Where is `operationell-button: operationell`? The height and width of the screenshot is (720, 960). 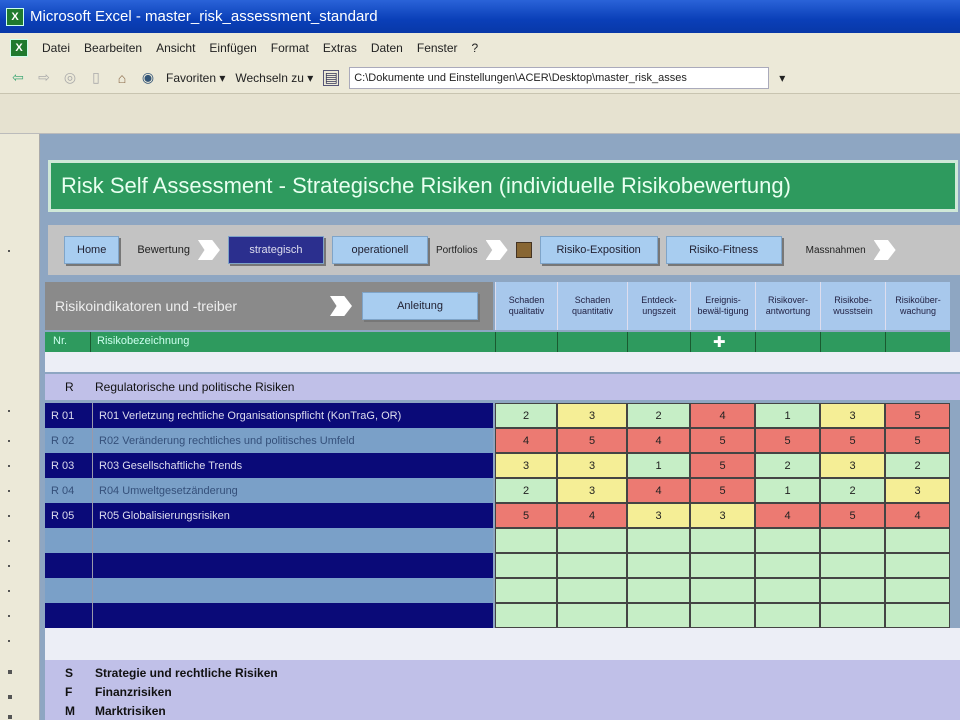
operationell-button: operationell is located at coordinates (379, 250).